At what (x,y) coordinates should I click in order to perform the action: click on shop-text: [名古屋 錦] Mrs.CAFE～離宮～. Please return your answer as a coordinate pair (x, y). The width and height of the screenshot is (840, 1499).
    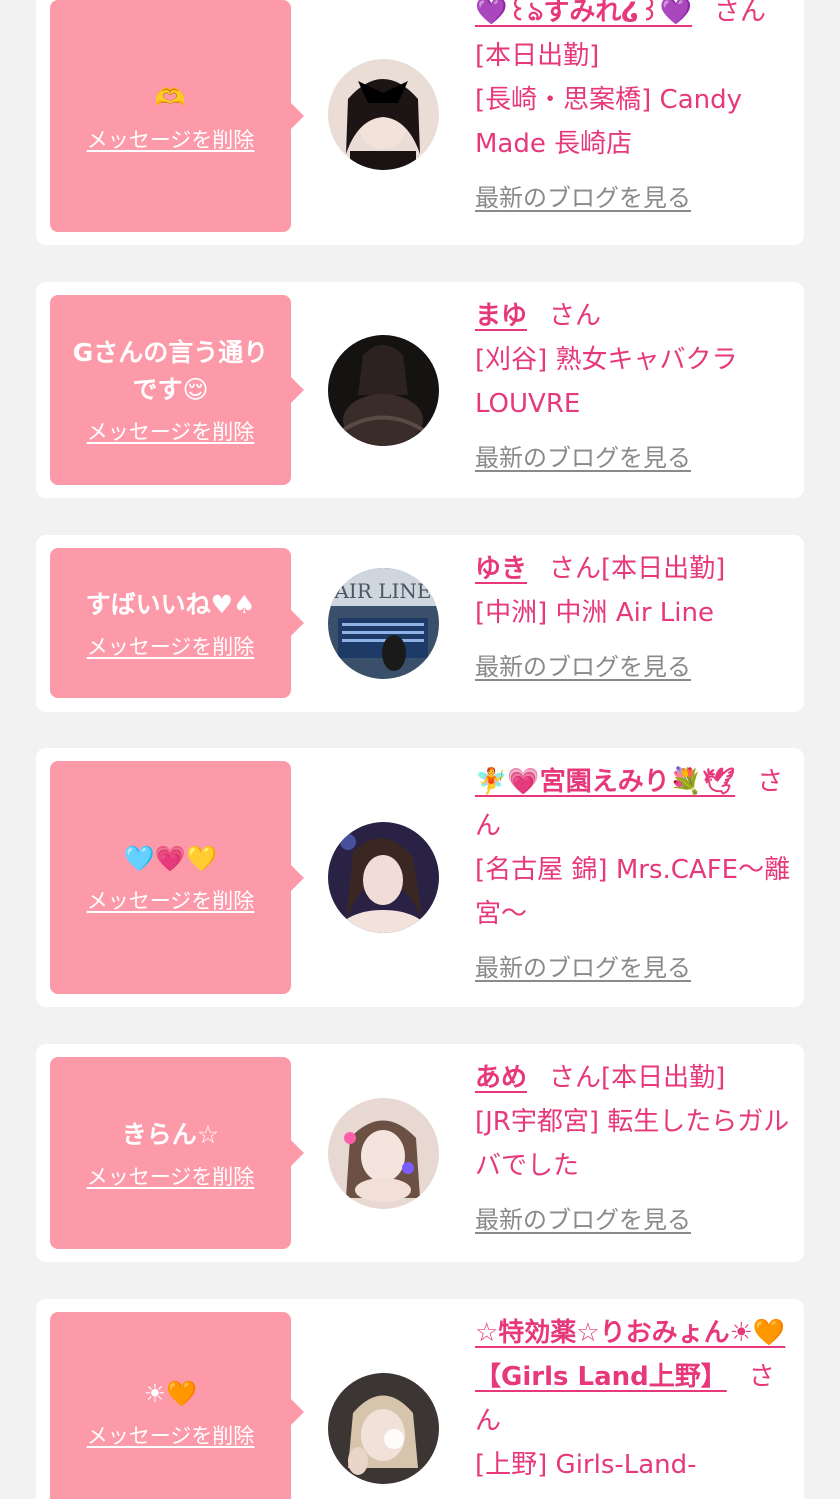
    Looking at the image, I should click on (633, 892).